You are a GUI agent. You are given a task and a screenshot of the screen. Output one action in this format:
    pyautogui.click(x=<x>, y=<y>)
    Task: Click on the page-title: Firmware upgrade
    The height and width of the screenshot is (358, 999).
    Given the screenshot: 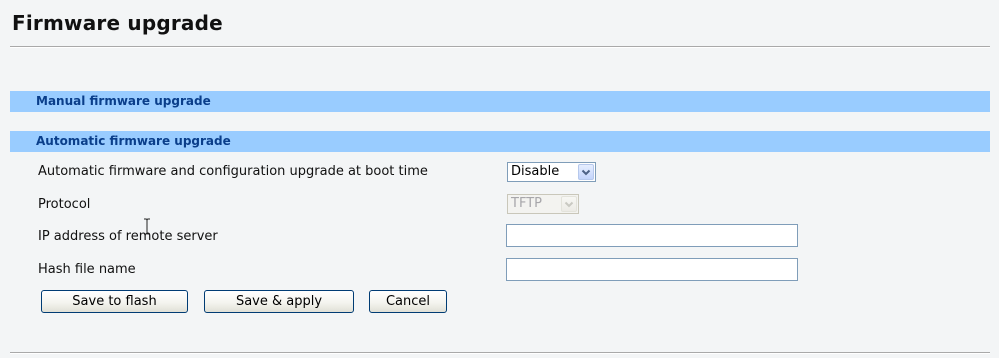 What is the action you would take?
    pyautogui.click(x=117, y=23)
    